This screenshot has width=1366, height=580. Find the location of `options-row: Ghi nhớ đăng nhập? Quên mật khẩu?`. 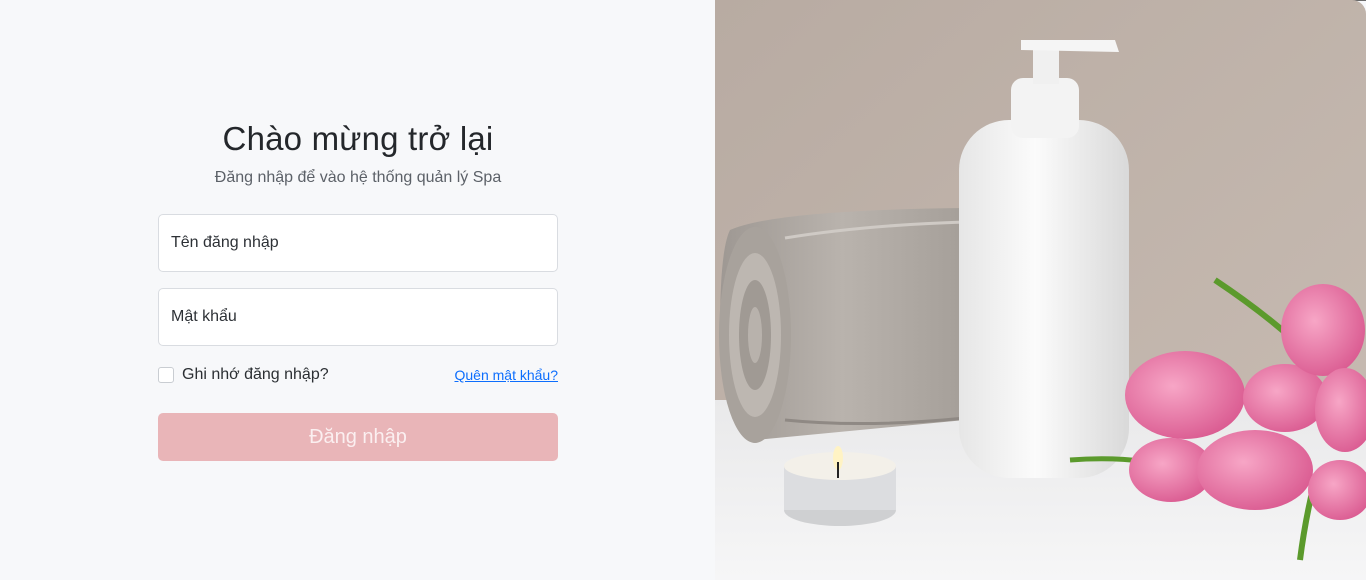

options-row: Ghi nhớ đăng nhập? Quên mật khẩu? is located at coordinates (358, 375).